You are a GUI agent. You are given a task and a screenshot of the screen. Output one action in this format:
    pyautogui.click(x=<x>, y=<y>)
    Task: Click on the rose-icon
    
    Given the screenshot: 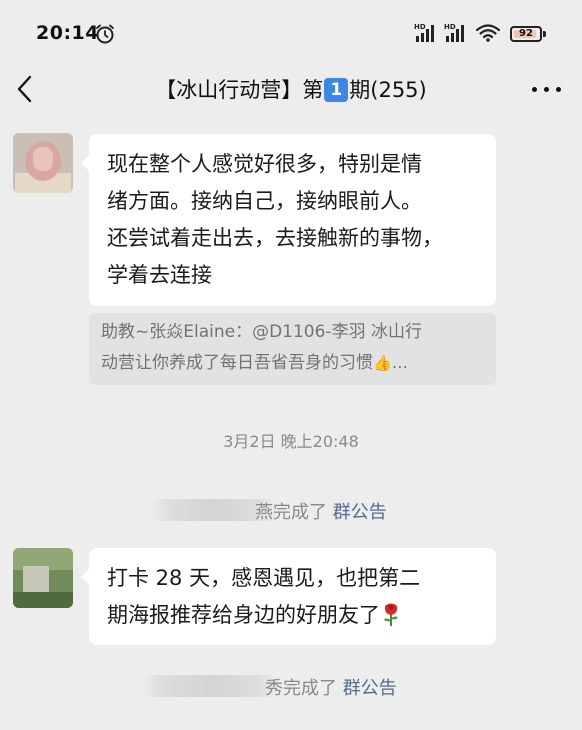 What is the action you would take?
    pyautogui.click(x=391, y=614)
    